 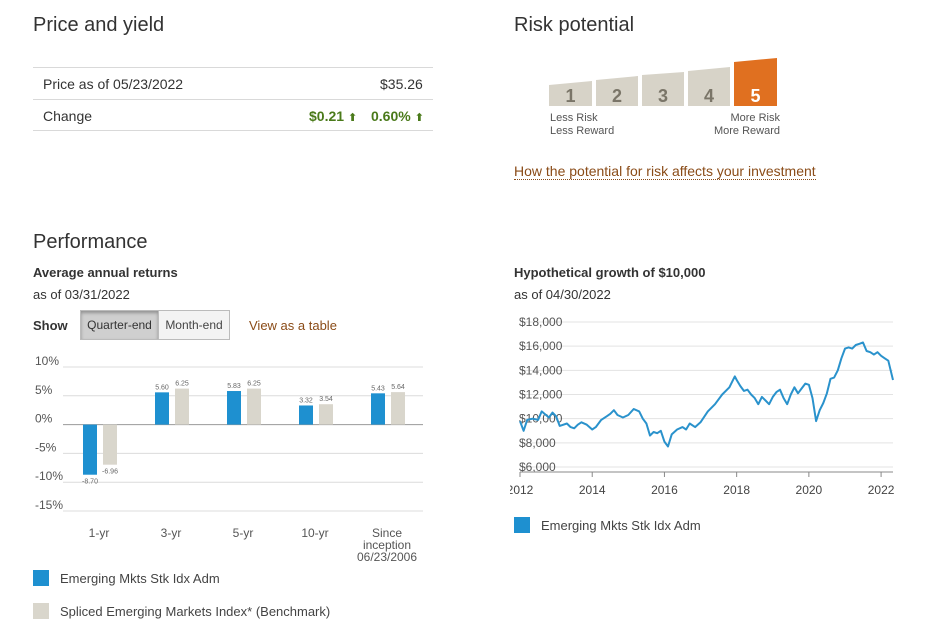 I want to click on risk-level-4: 4, so click(x=708, y=96).